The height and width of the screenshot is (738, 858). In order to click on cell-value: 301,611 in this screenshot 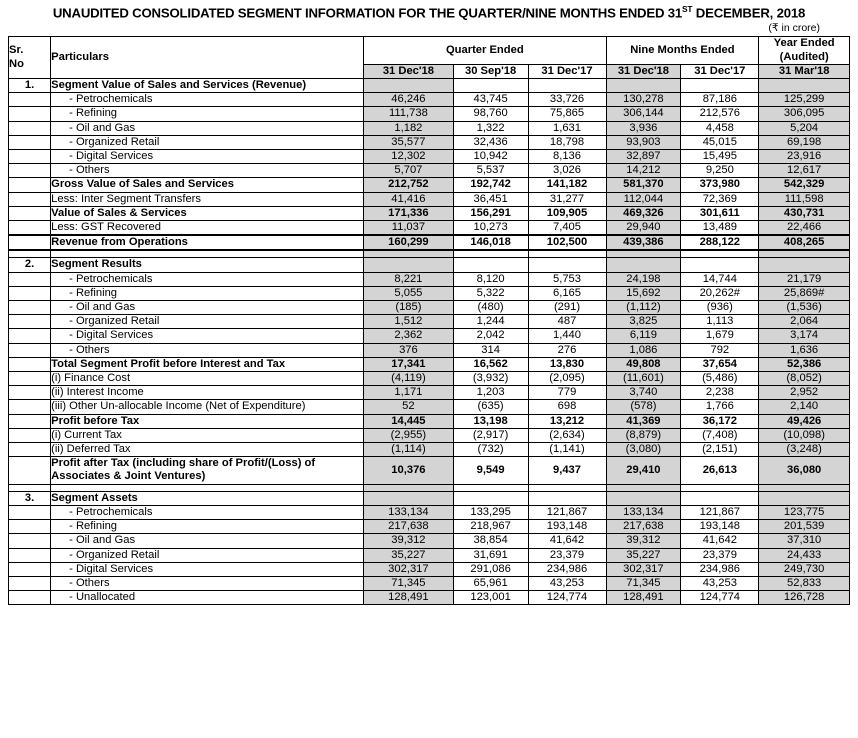, I will do `click(720, 213)`.